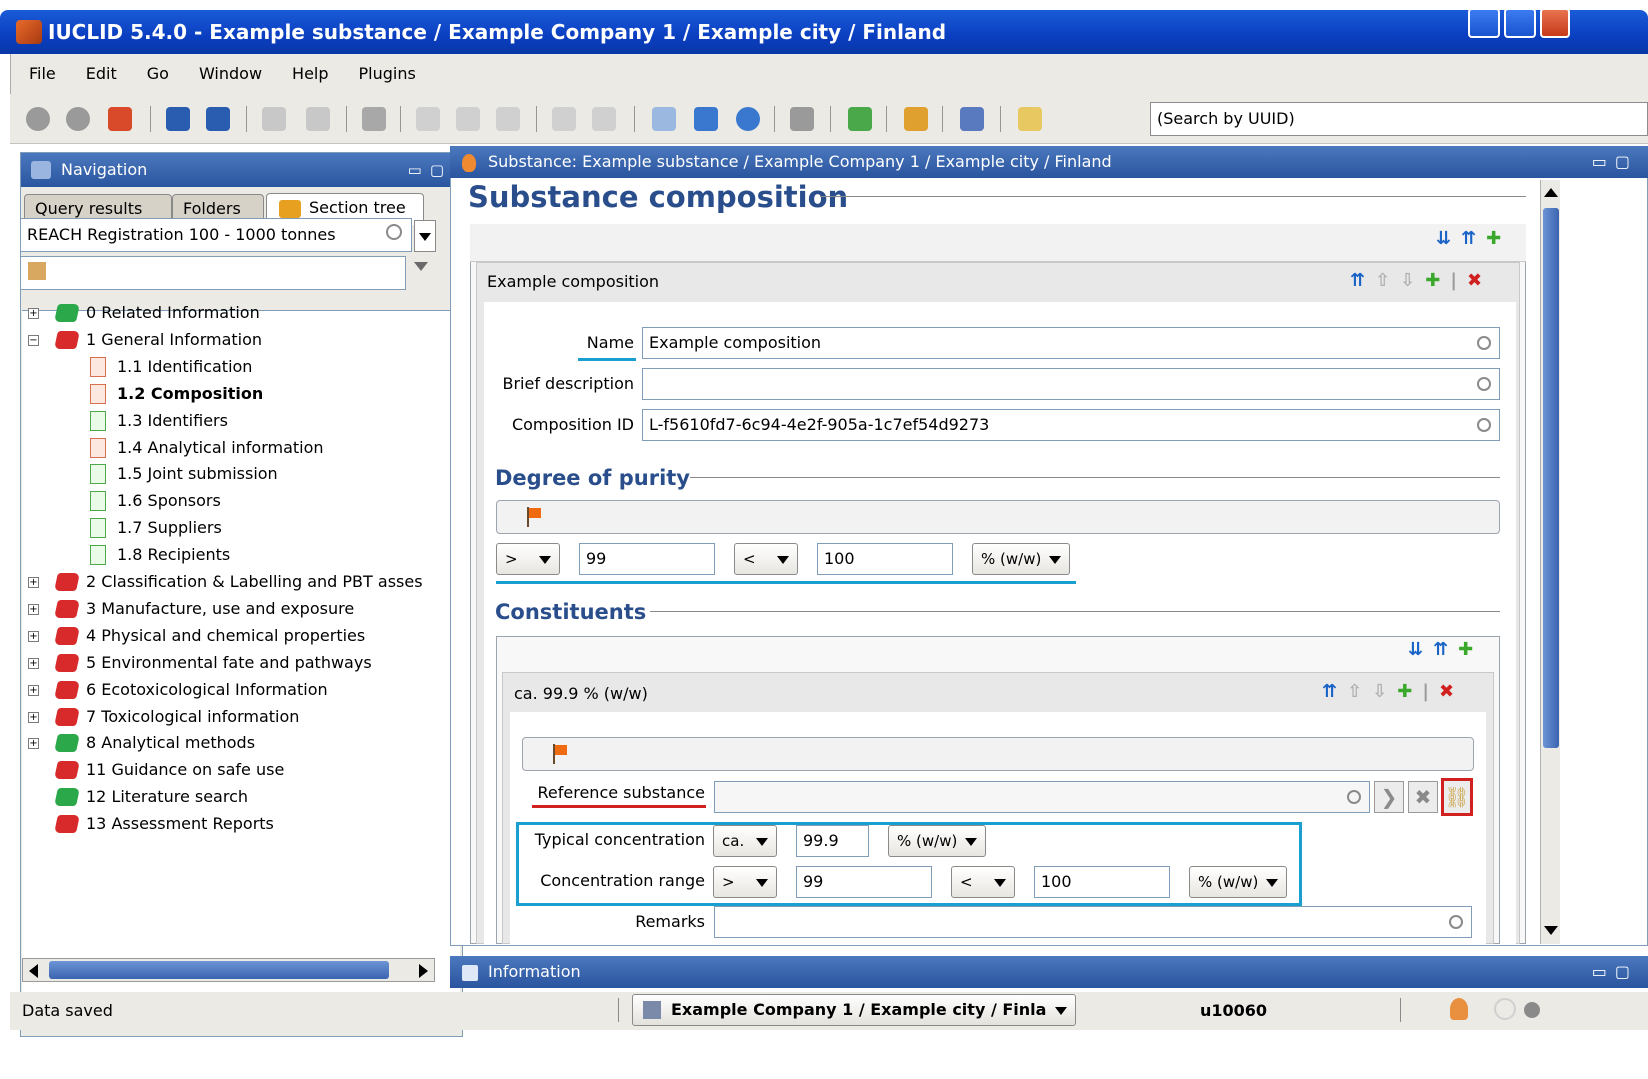 The height and width of the screenshot is (1079, 1648). Describe the element at coordinates (155, 68) in the screenshot. I see `menu-go: Go` at that location.